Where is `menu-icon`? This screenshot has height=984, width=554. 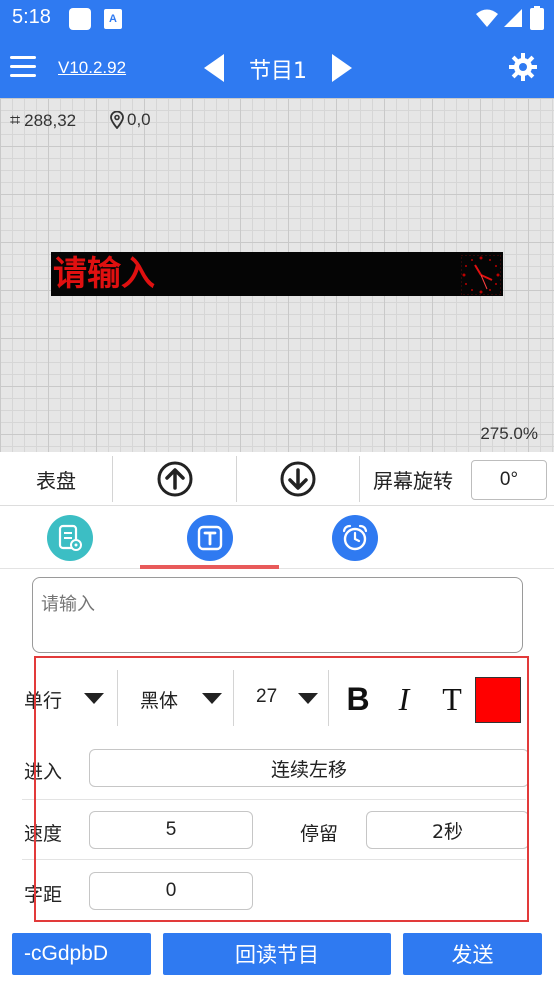 menu-icon is located at coordinates (24, 68).